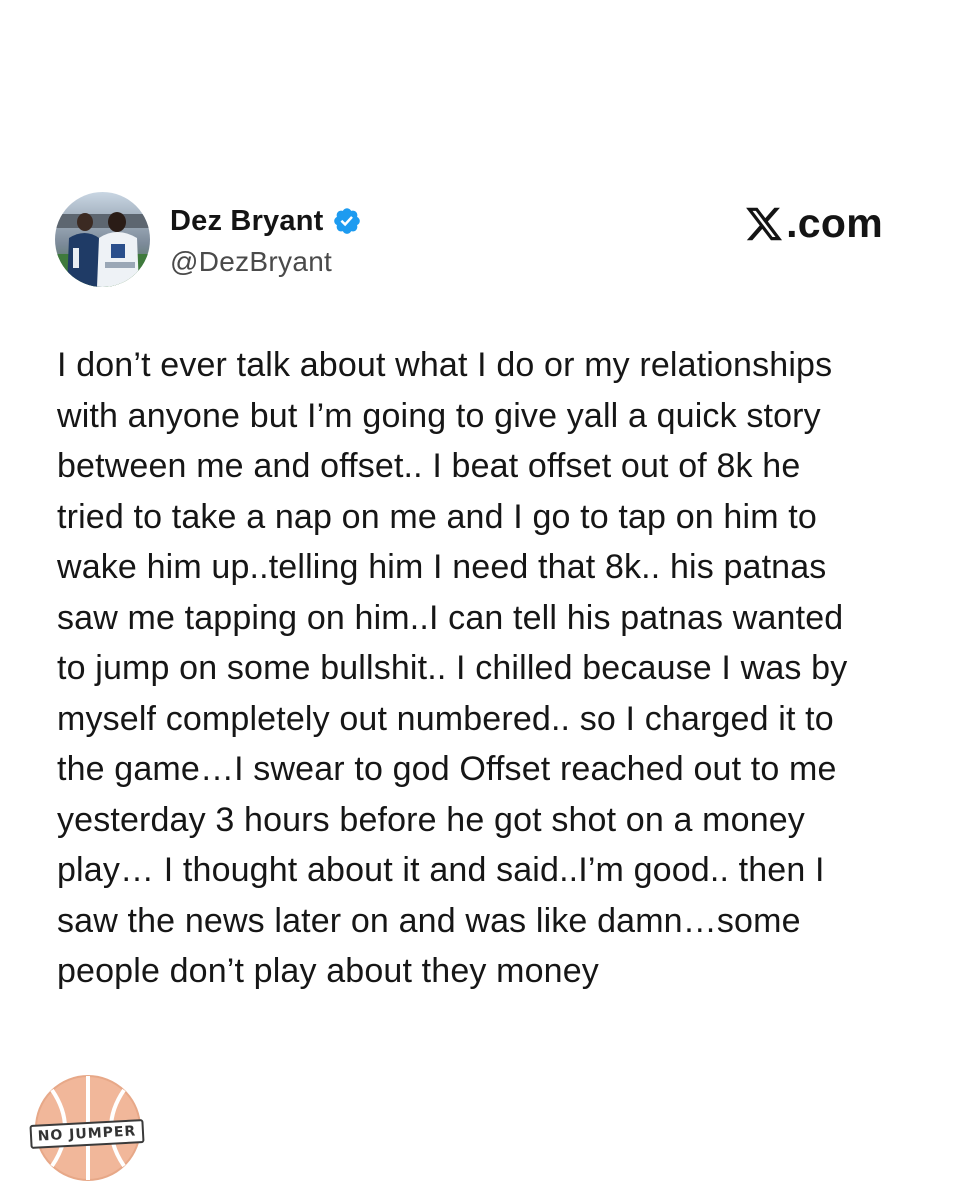  What do you see at coordinates (470, 240) in the screenshot?
I see `post-header: Dez Bryant @DezBryant .com` at bounding box center [470, 240].